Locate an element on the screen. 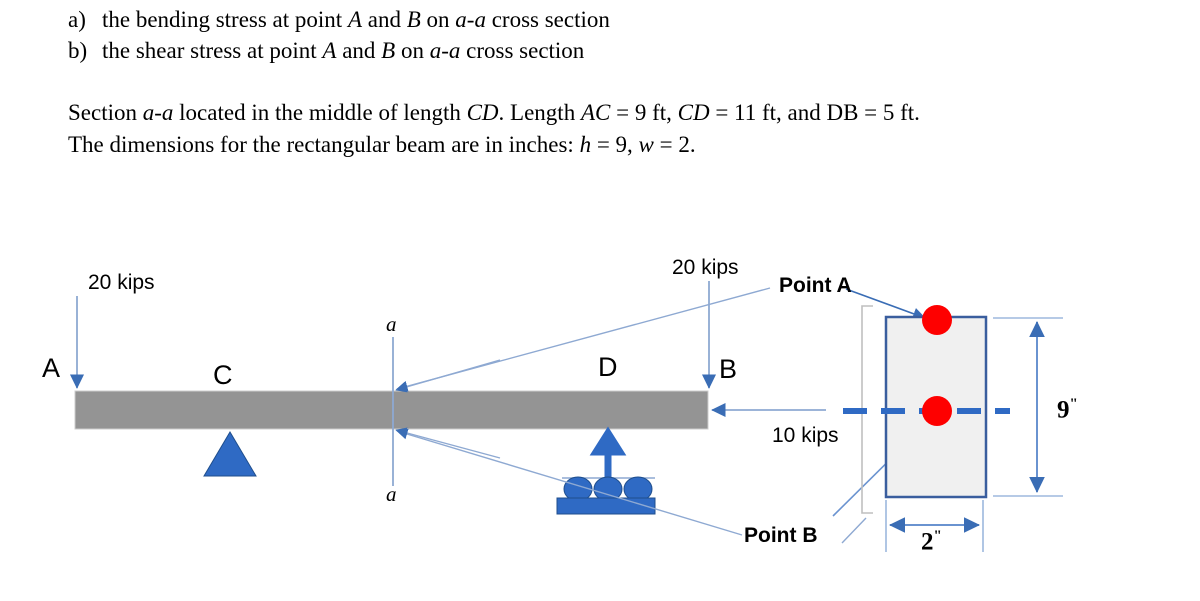 Image resolution: width=1200 pixels, height=601 pixels. callout-label-point-a: Point A is located at coordinates (815, 285).